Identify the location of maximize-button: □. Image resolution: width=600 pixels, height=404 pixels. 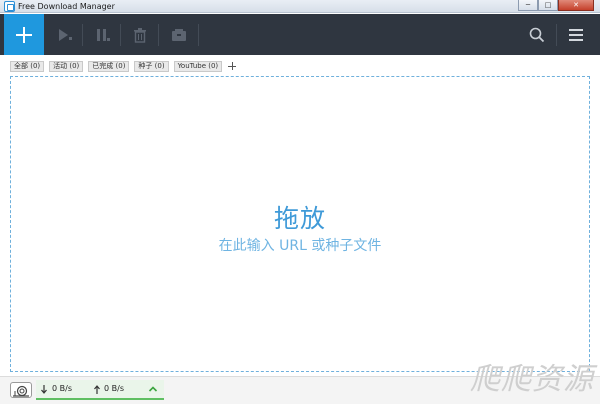
(548, 5).